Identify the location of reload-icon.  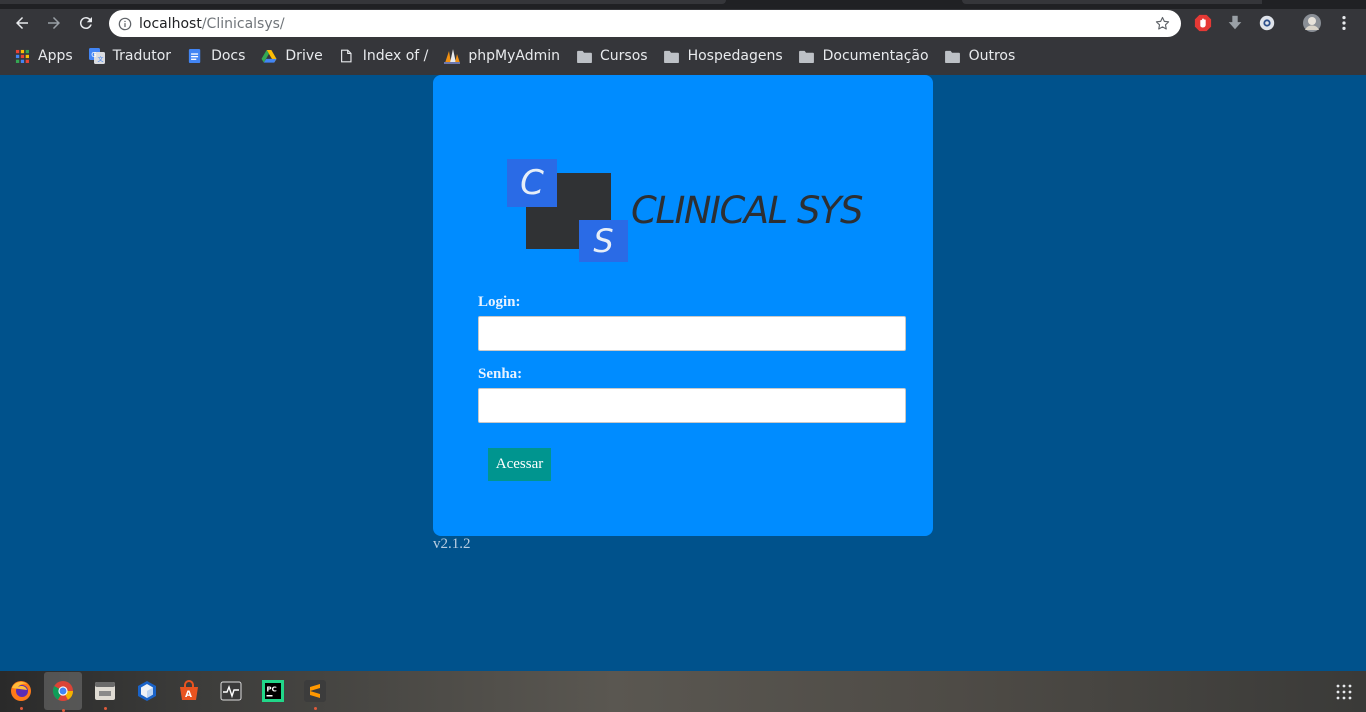
(85, 23).